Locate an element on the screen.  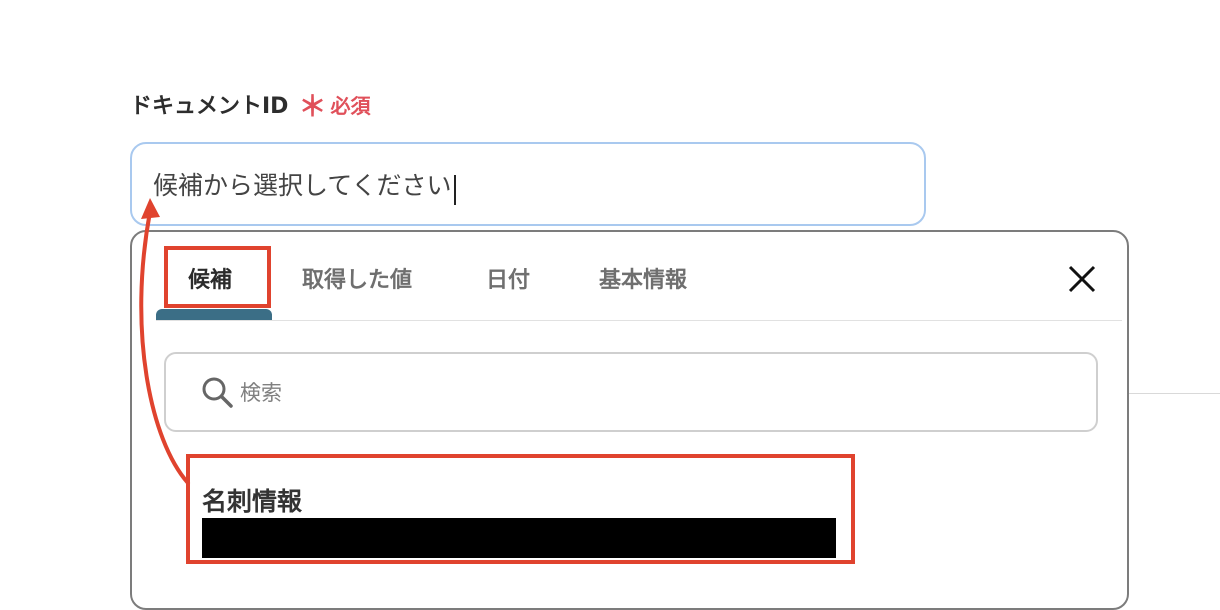
search-input: 検索 is located at coordinates (631, 392).